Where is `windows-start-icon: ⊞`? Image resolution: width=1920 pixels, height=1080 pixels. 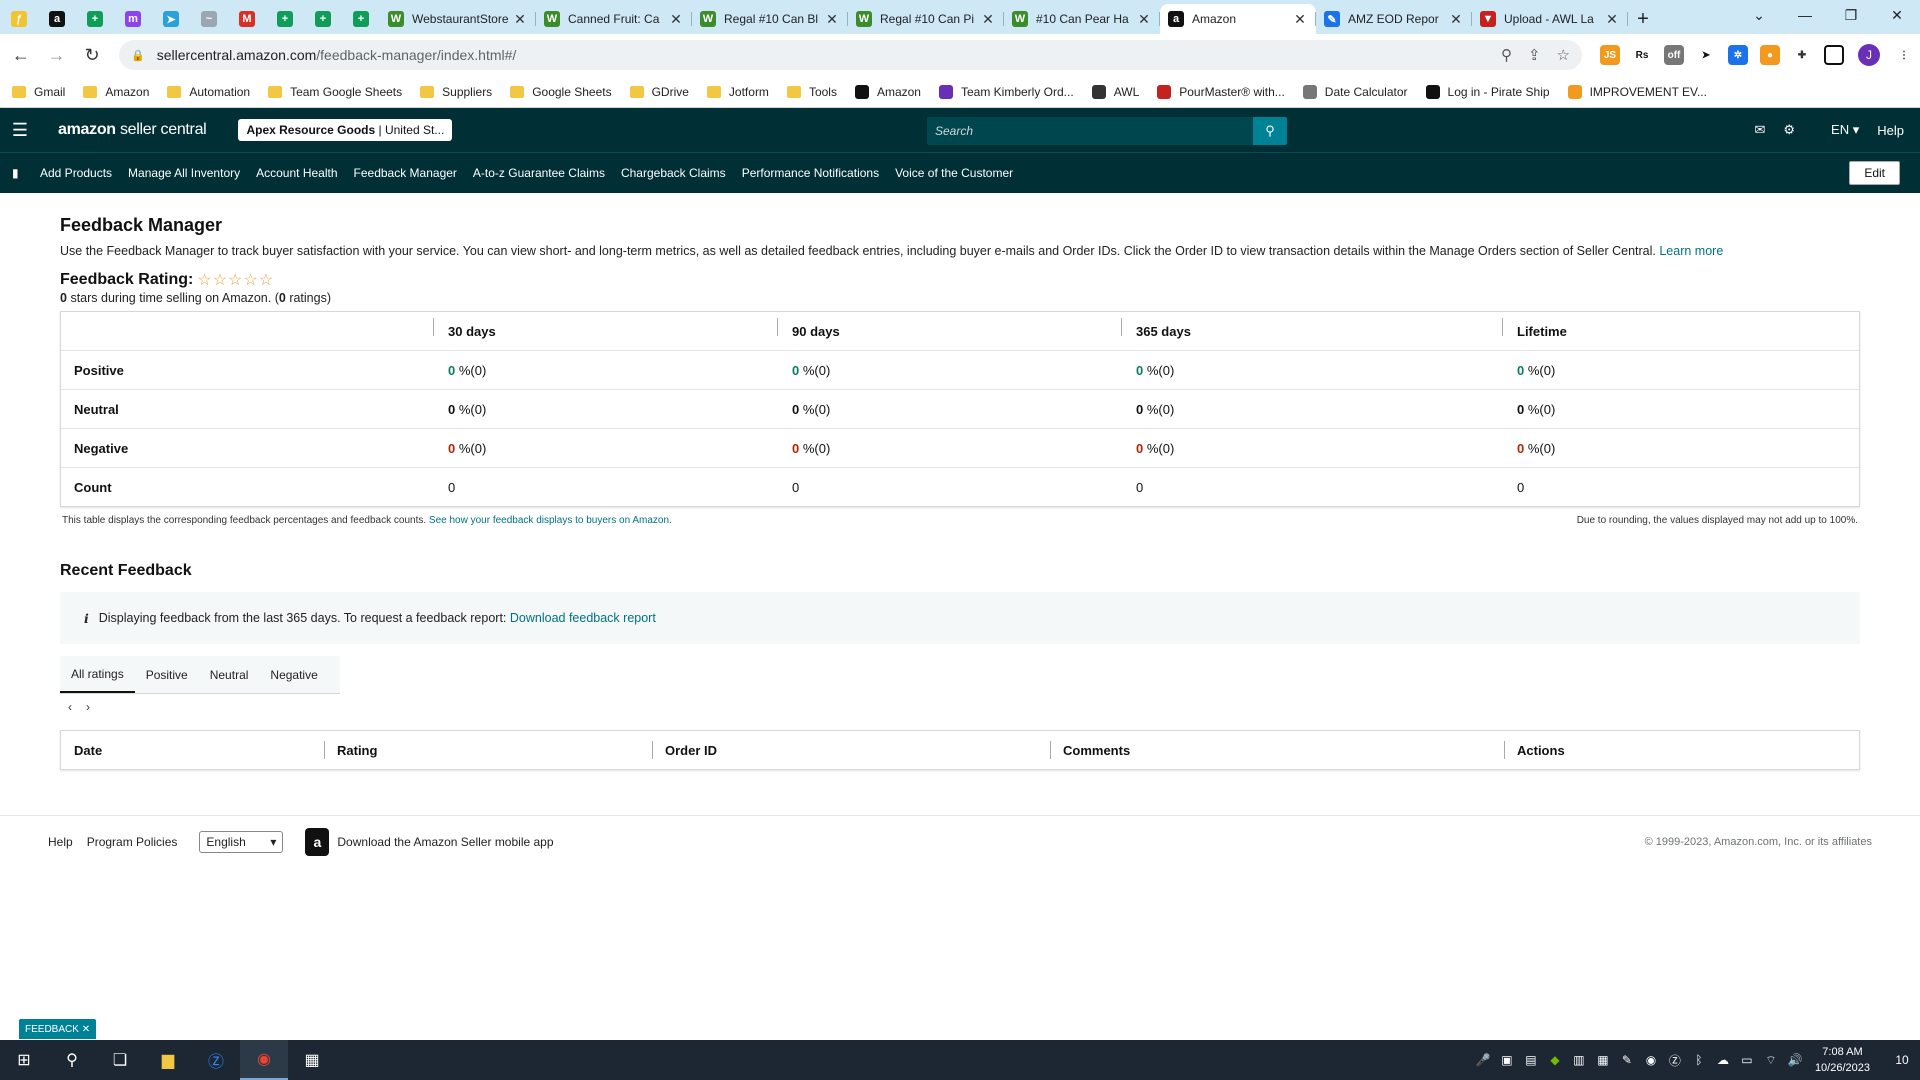 windows-start-icon: ⊞ is located at coordinates (24, 1060).